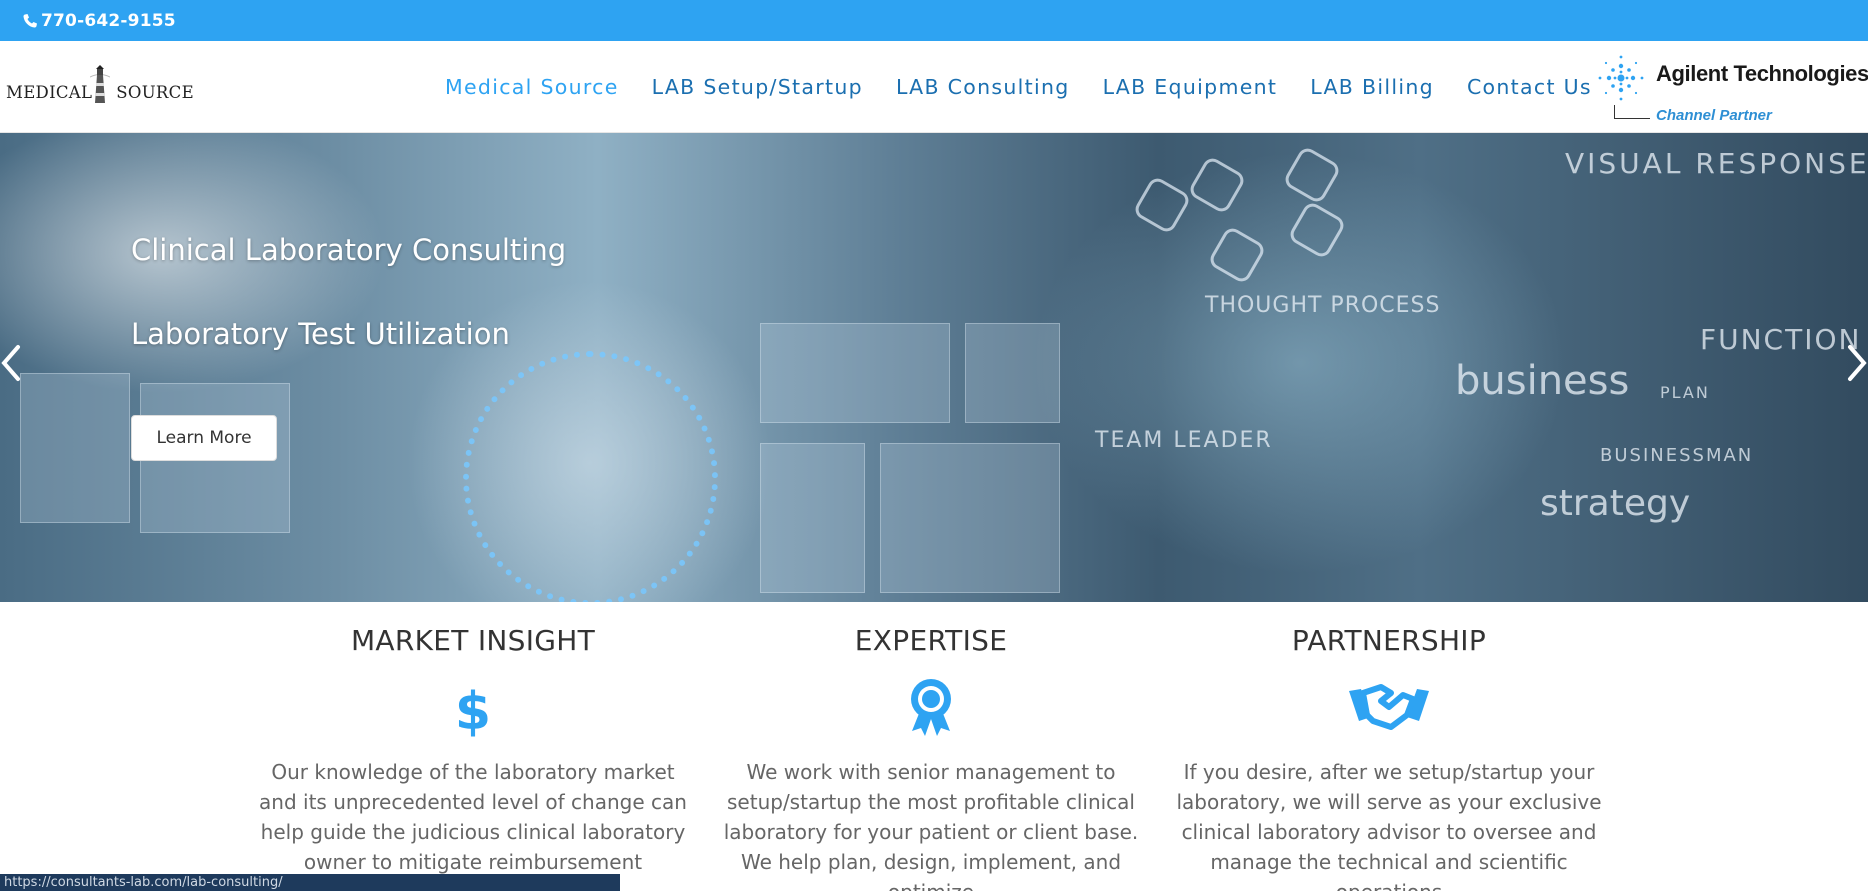 This screenshot has width=1868, height=891. What do you see at coordinates (1714, 115) in the screenshot?
I see `channel-partner-label: Channel Partner` at bounding box center [1714, 115].